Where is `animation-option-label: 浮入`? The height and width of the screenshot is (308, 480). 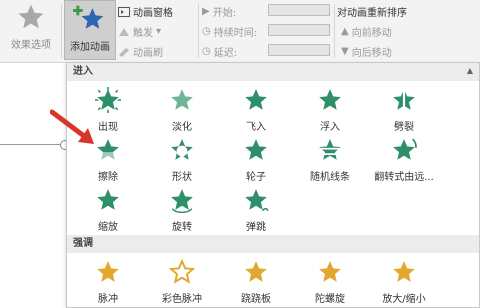 animation-option-label: 浮入 is located at coordinates (330, 127).